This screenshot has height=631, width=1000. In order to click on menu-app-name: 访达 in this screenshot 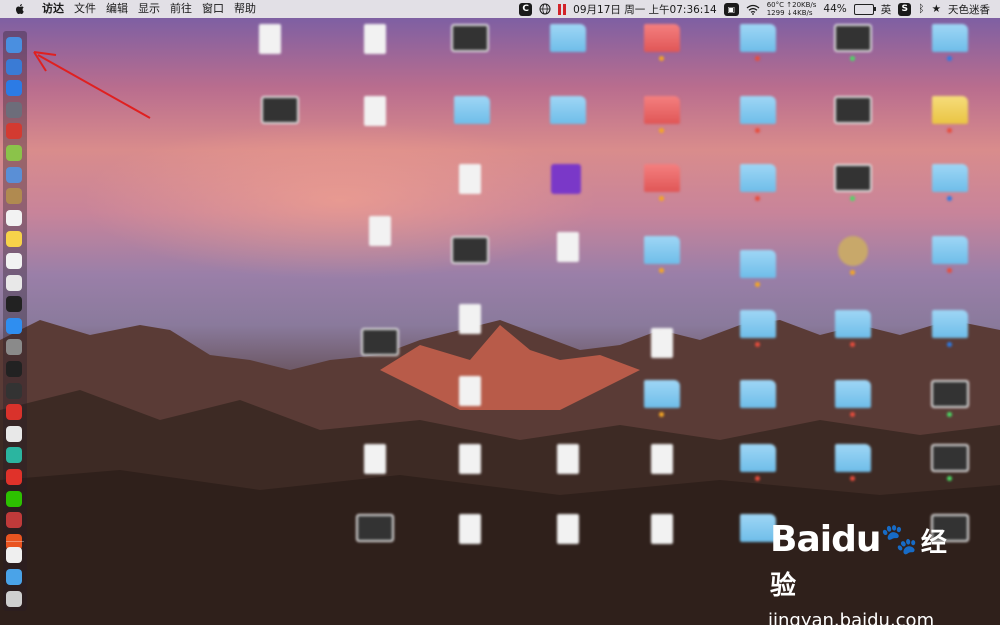, I will do `click(58, 9)`.